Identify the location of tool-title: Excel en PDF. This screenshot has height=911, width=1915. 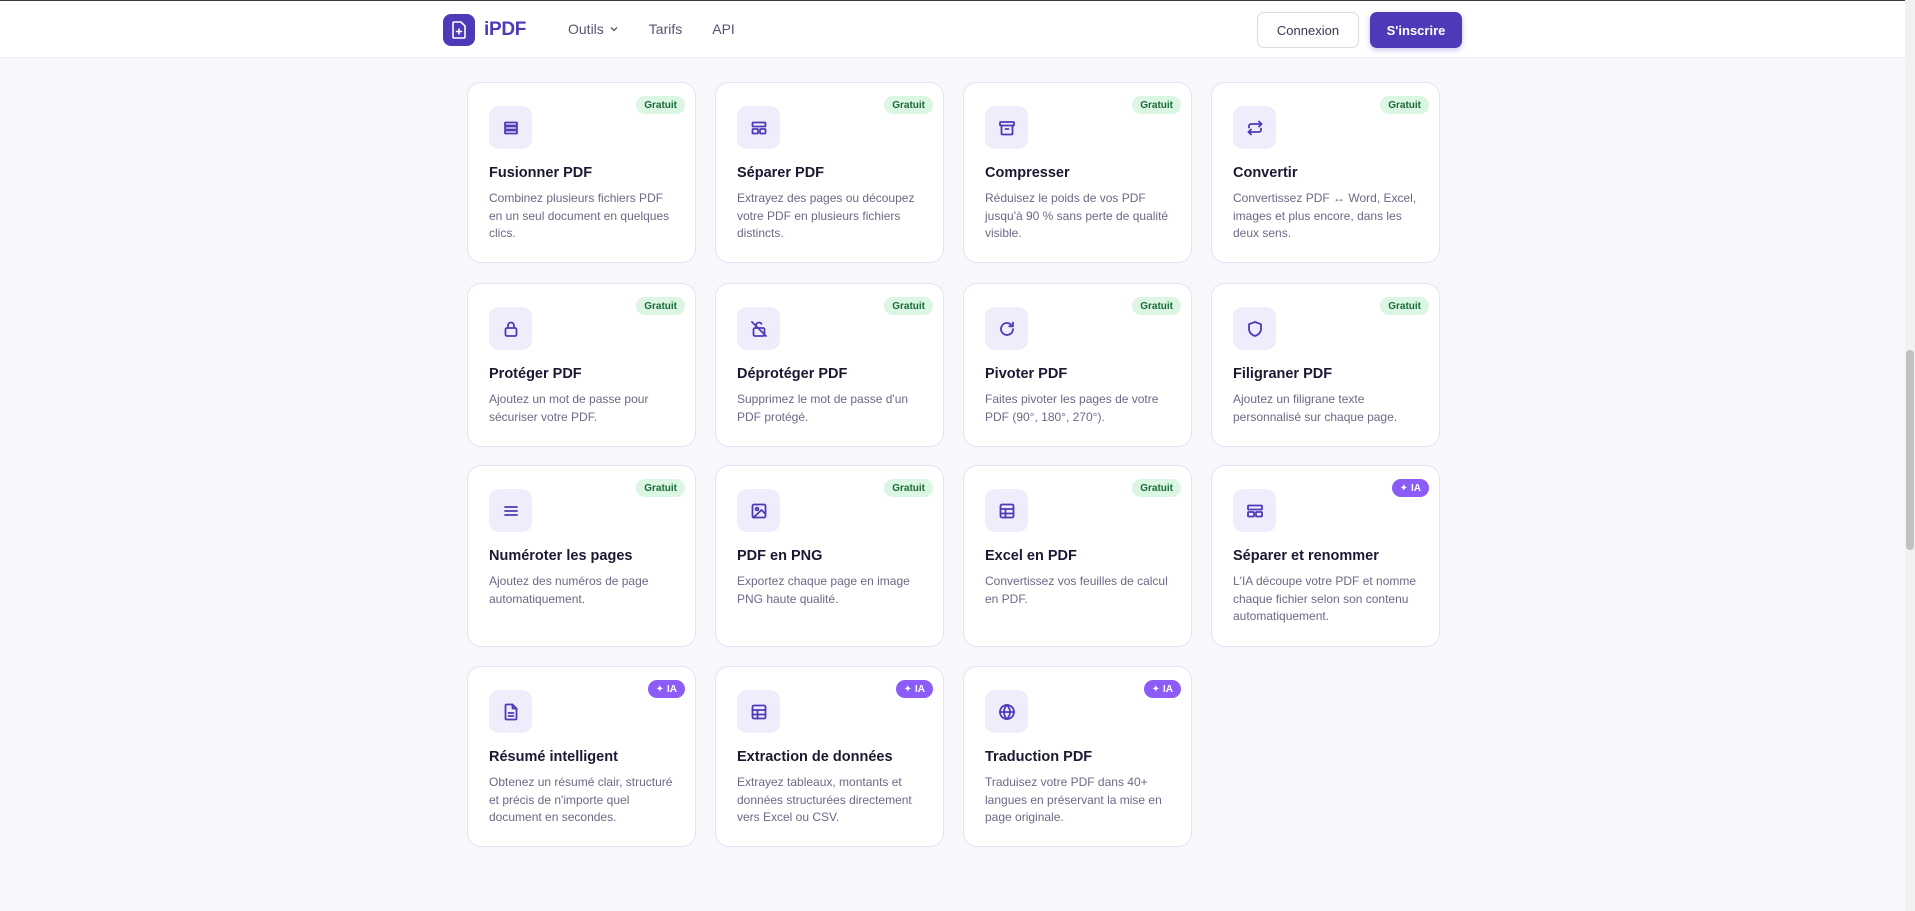
(1031, 556).